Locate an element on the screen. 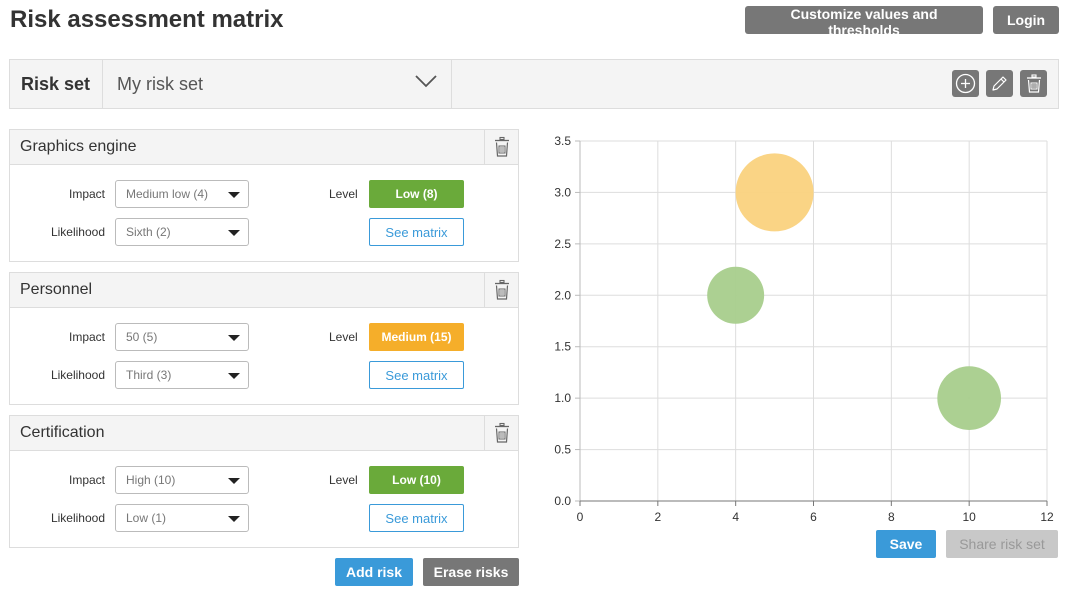 The height and width of the screenshot is (597, 1068). risk-card-header: Personnel is located at coordinates (264, 290).